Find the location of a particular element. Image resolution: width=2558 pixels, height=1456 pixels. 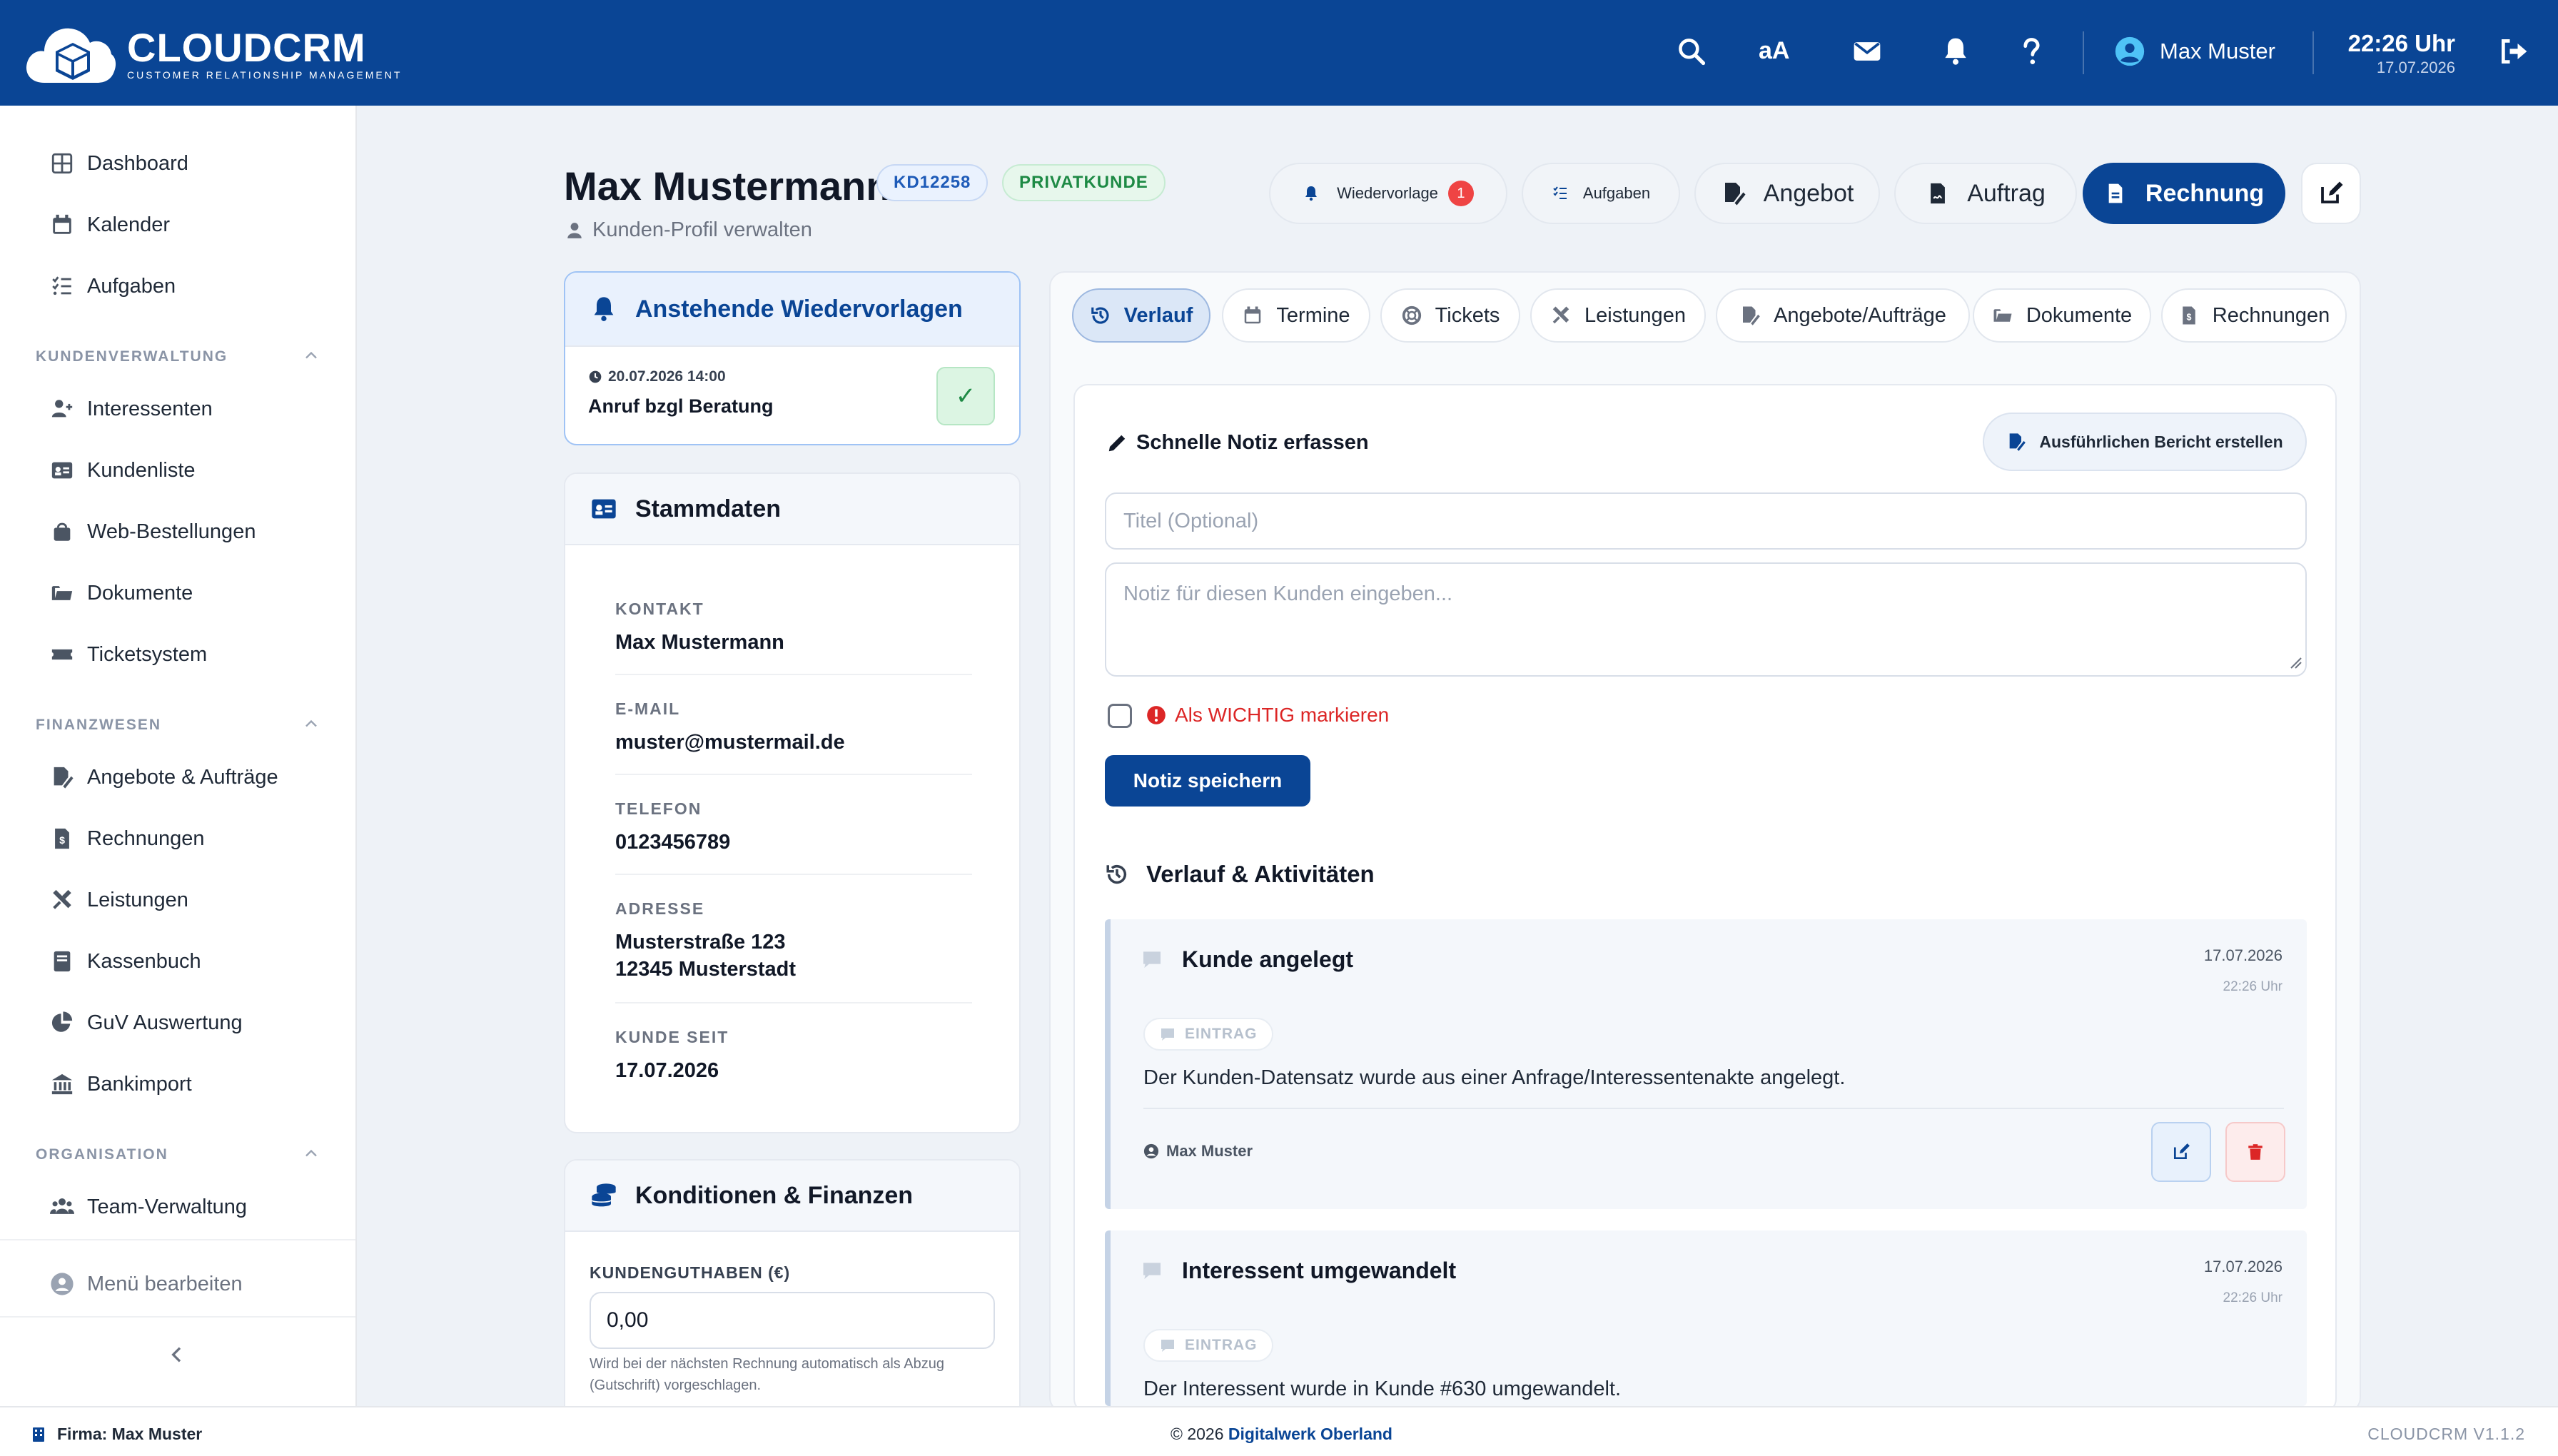

edit-customer-button is located at coordinates (2331, 193).